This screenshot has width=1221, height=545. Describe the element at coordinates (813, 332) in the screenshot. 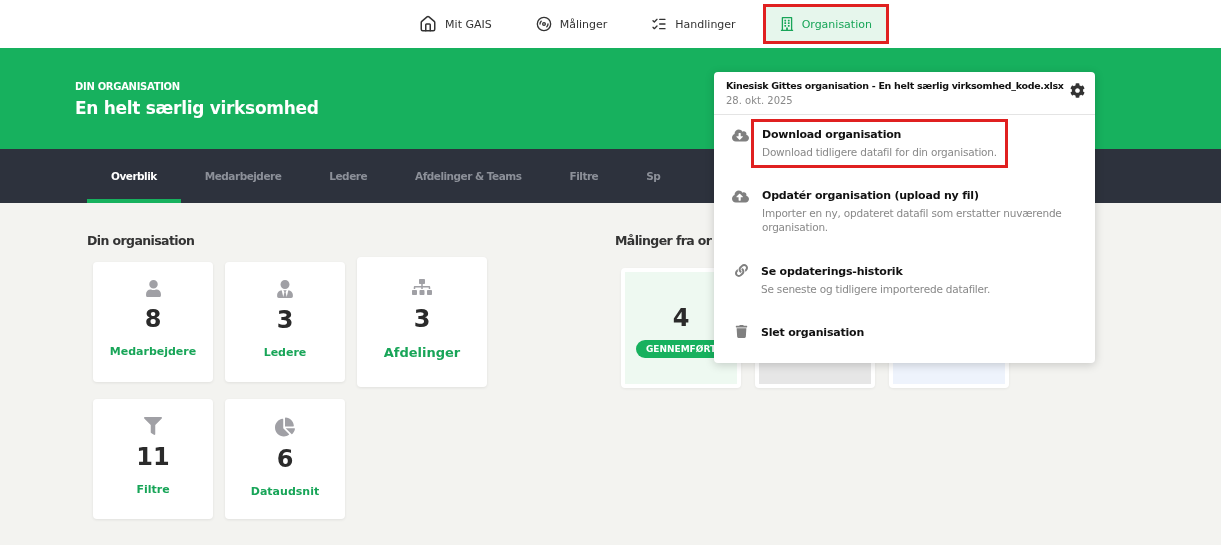

I see `menu-item-title: Slet organisation` at that location.